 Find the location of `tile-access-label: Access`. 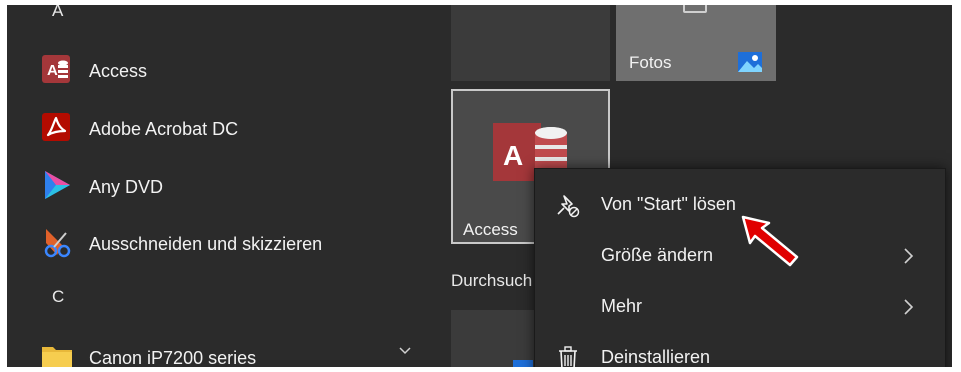

tile-access-label: Access is located at coordinates (490, 229).